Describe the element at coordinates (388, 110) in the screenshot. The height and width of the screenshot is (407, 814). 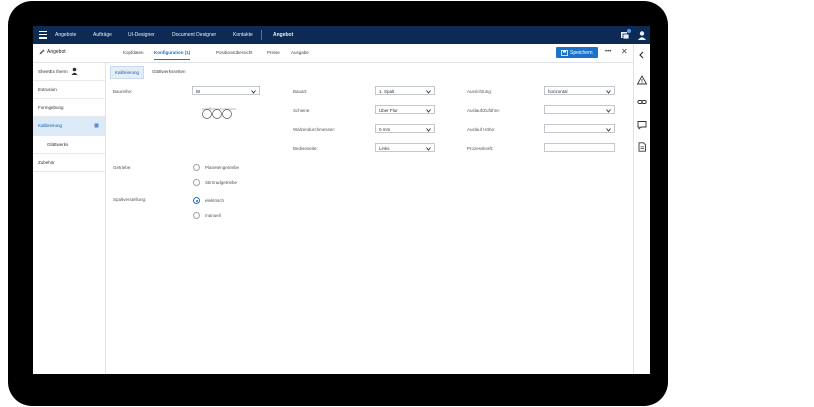
I see `schiene-value: Uber Flur` at that location.